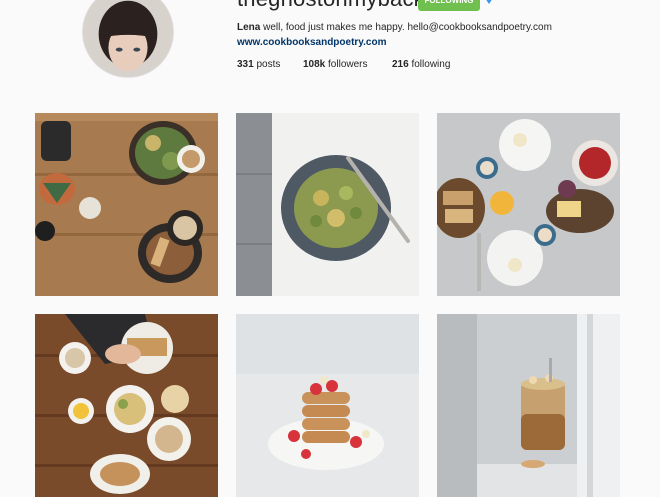  I want to click on pancake-stack-image, so click(327, 405).